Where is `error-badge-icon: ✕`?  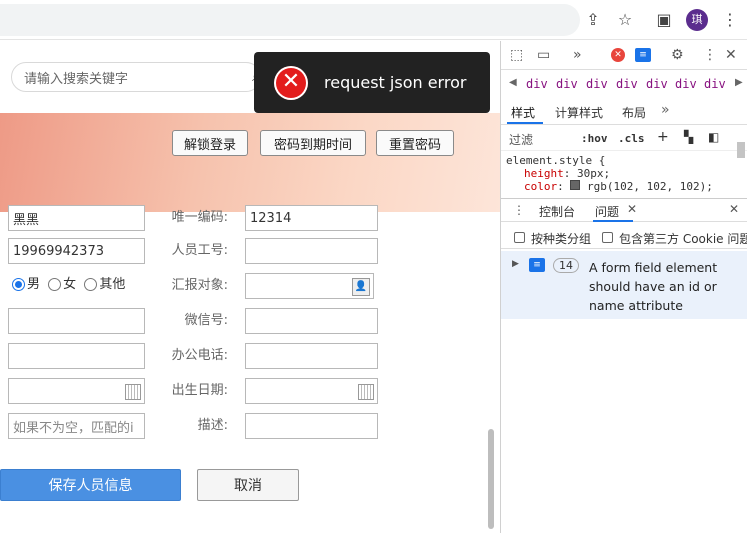 error-badge-icon: ✕ is located at coordinates (618, 55).